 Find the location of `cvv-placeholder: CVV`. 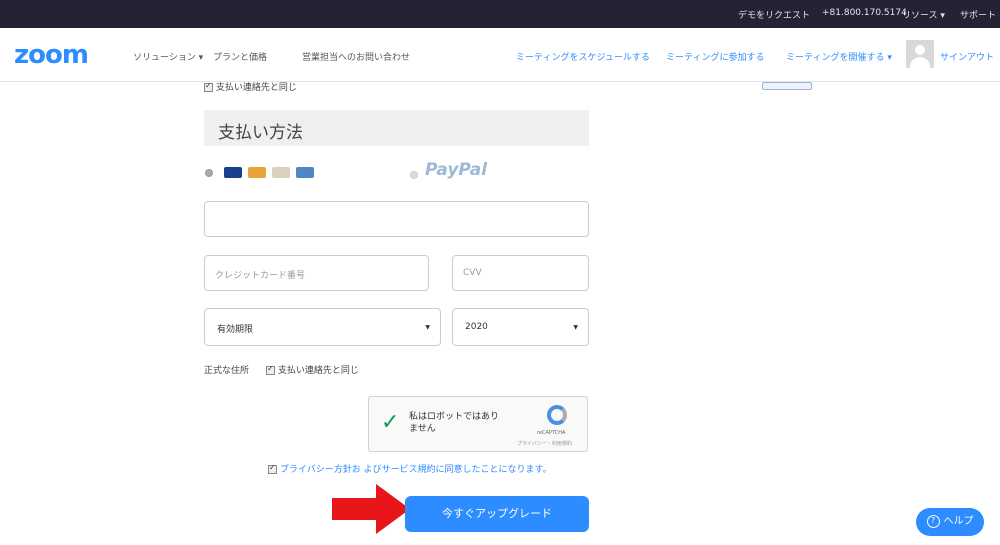

cvv-placeholder: CVV is located at coordinates (472, 273).